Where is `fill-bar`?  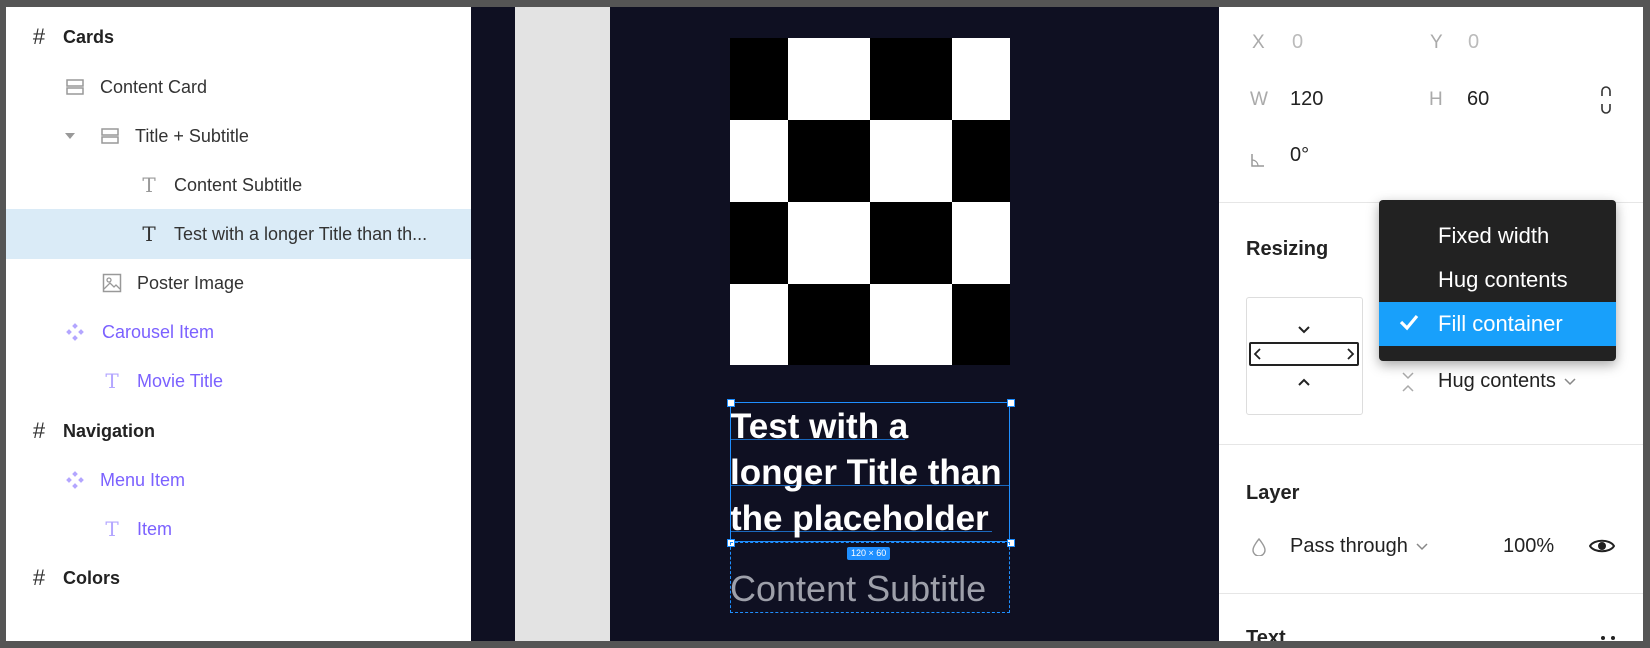 fill-bar is located at coordinates (1304, 354).